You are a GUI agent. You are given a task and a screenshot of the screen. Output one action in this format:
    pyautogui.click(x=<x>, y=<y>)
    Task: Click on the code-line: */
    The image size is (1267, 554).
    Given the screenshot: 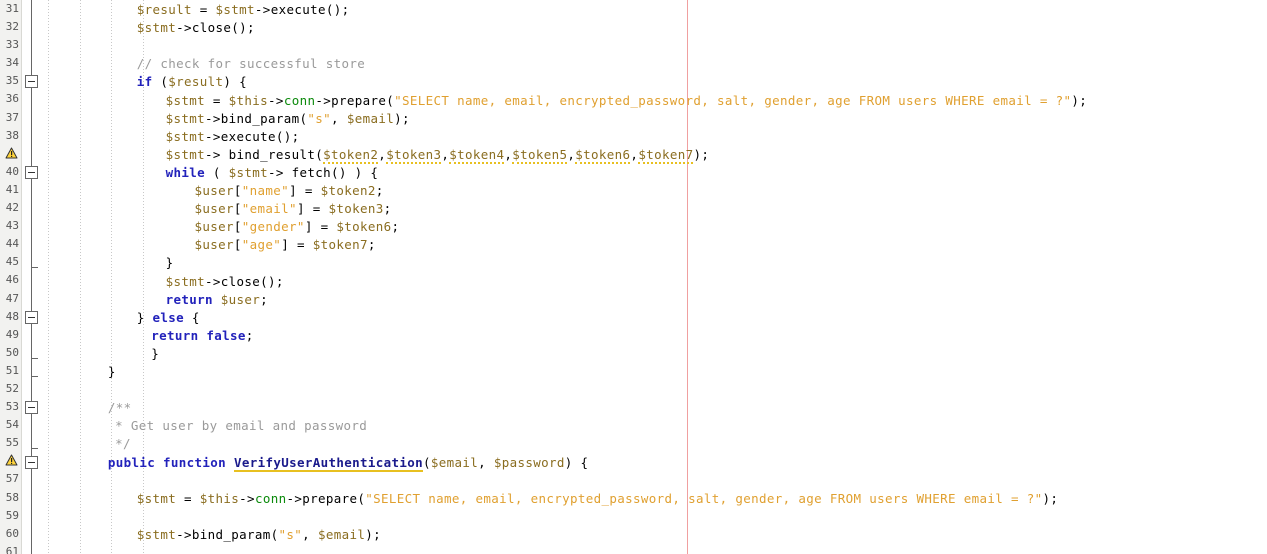 What is the action you would take?
    pyautogui.click(x=123, y=444)
    